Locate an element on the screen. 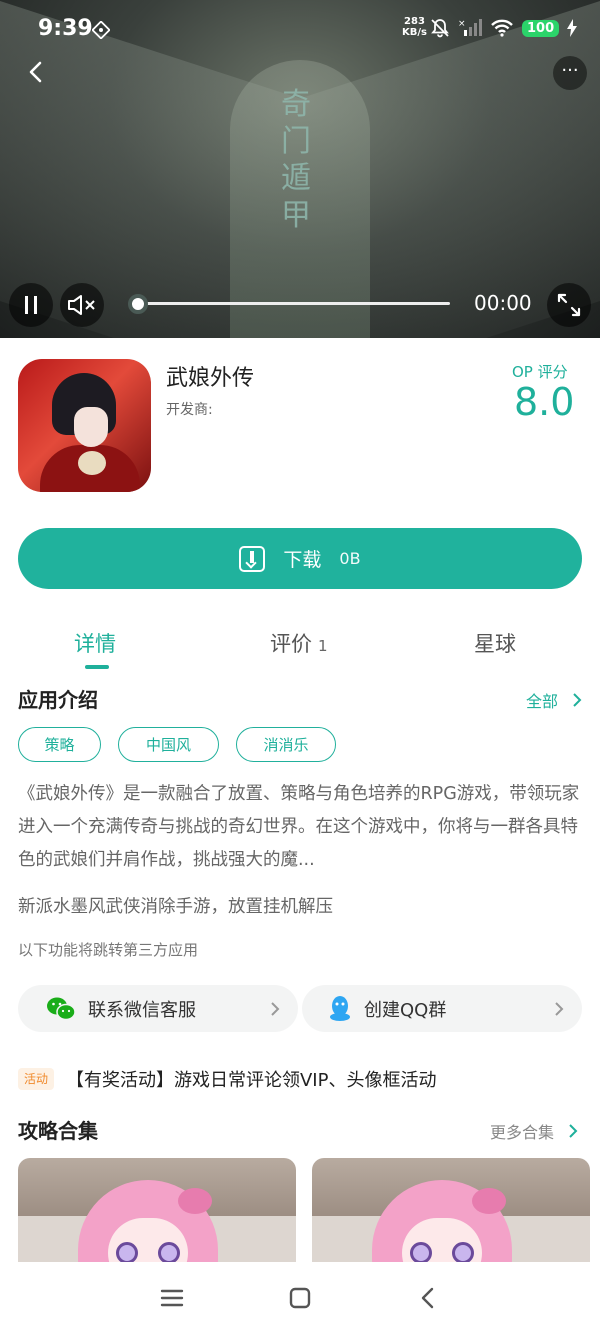 The image size is (600, 1333). activity-badge: 活动 is located at coordinates (36, 1079).